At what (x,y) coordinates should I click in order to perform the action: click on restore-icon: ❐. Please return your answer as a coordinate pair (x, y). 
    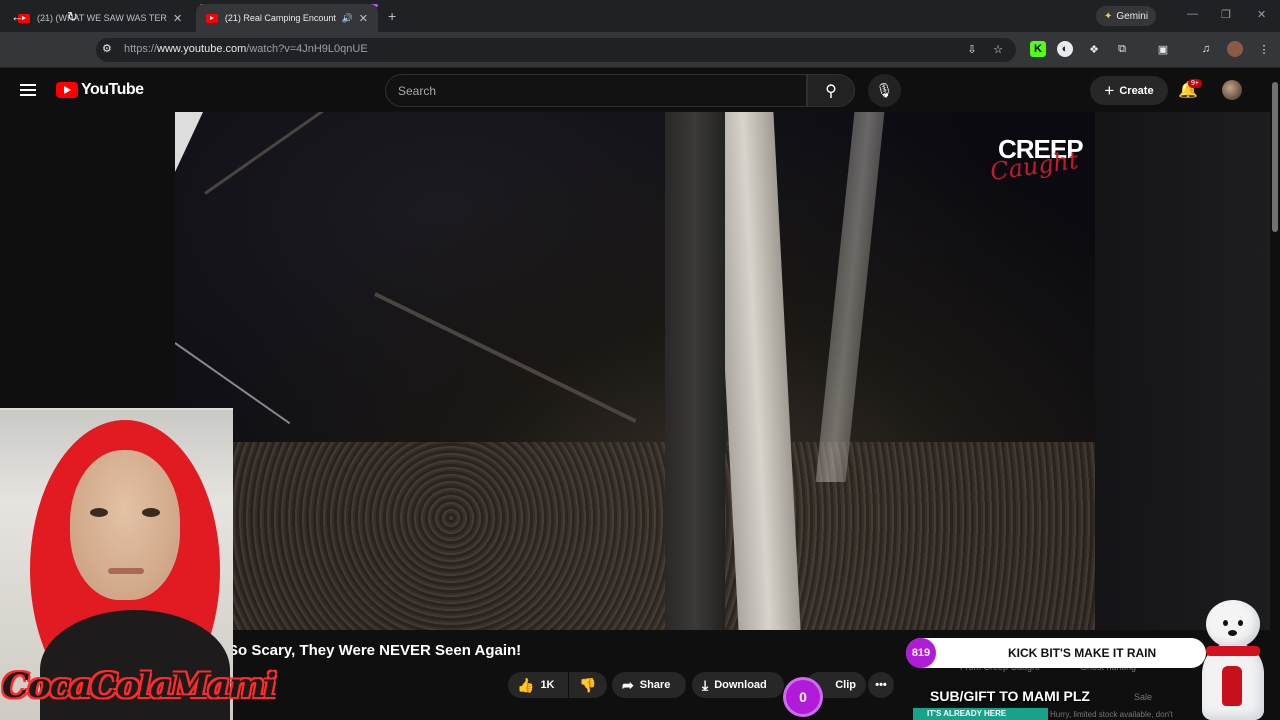
    Looking at the image, I should click on (1226, 14).